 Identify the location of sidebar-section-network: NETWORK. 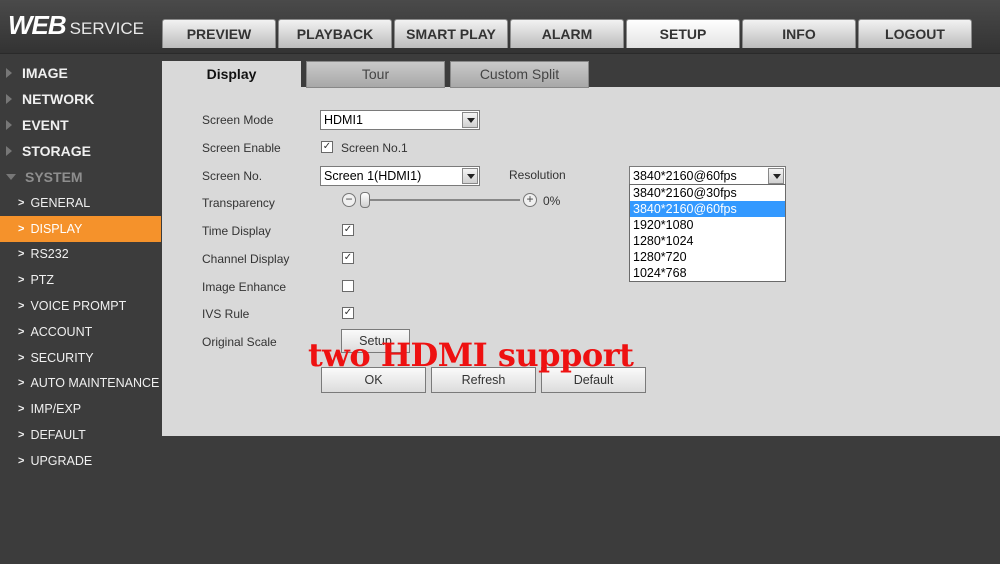
(80, 99).